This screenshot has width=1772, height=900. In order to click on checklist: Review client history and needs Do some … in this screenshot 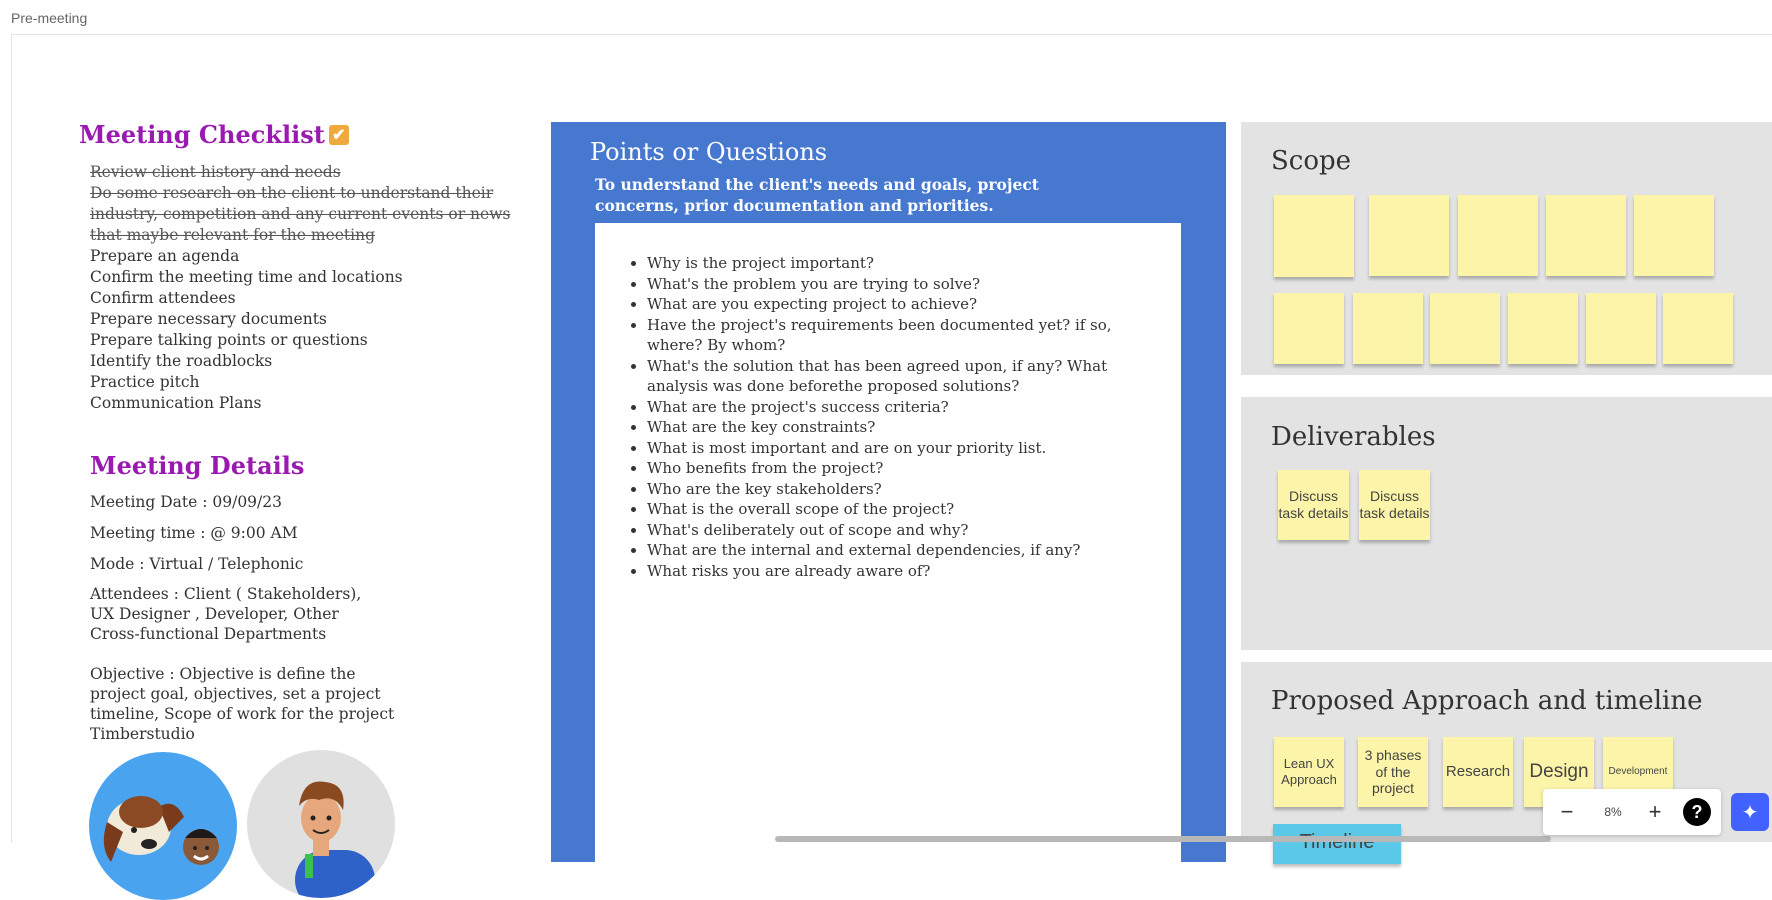, I will do `click(315, 288)`.